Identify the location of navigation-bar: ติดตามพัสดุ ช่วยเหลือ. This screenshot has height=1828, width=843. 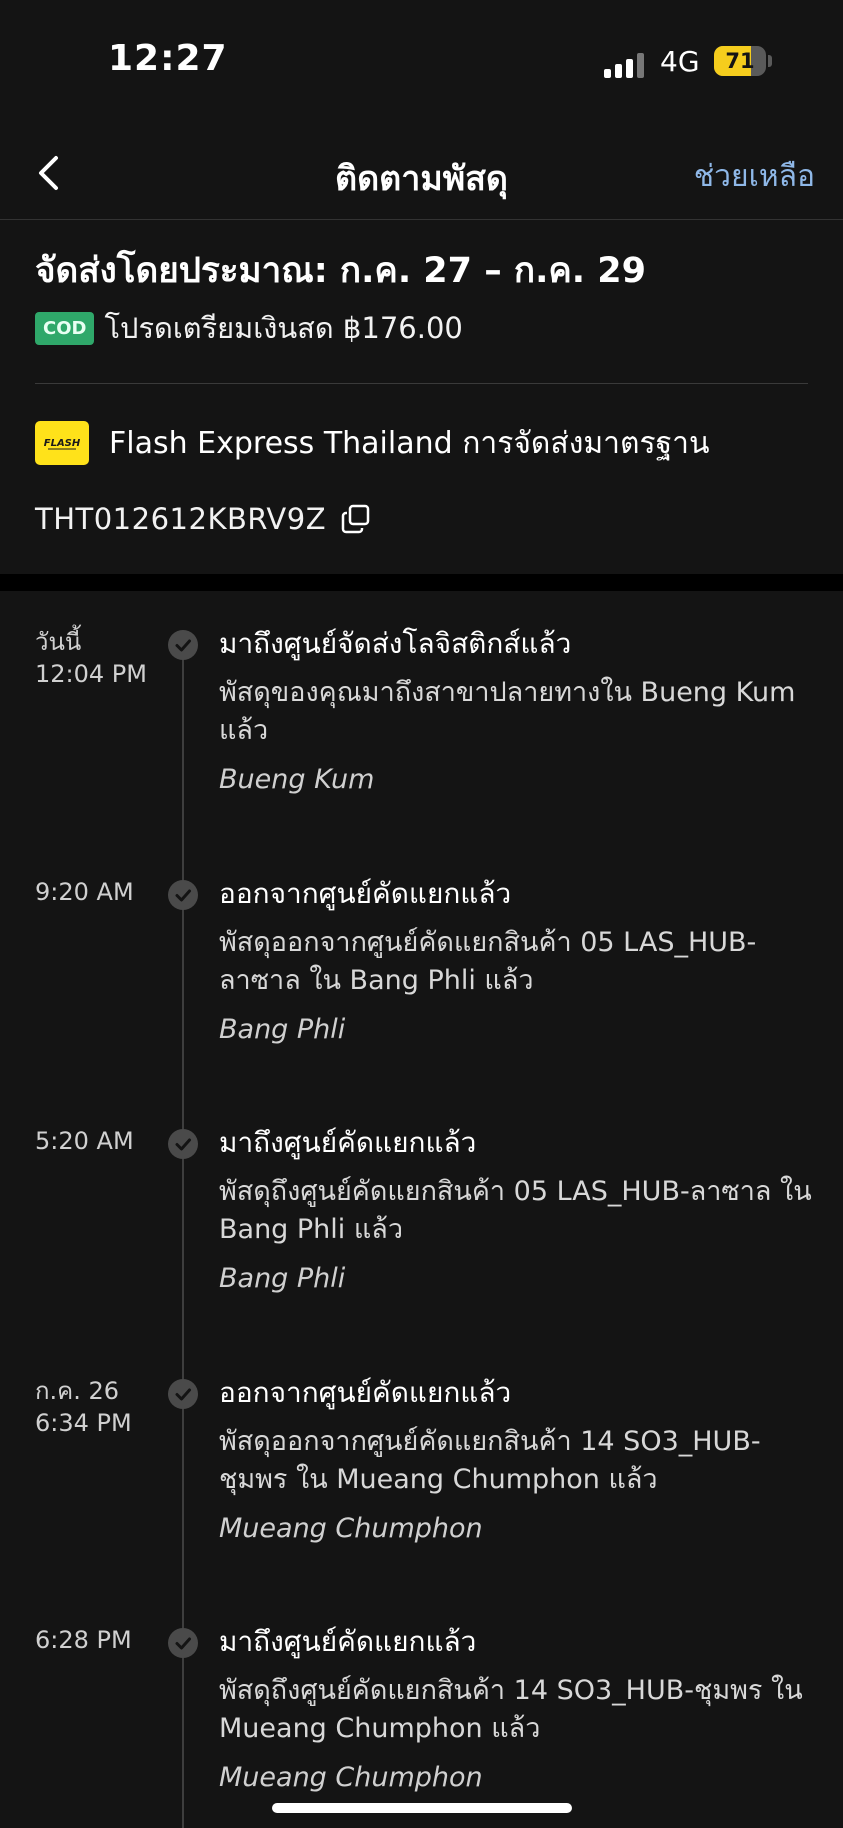
(421, 172).